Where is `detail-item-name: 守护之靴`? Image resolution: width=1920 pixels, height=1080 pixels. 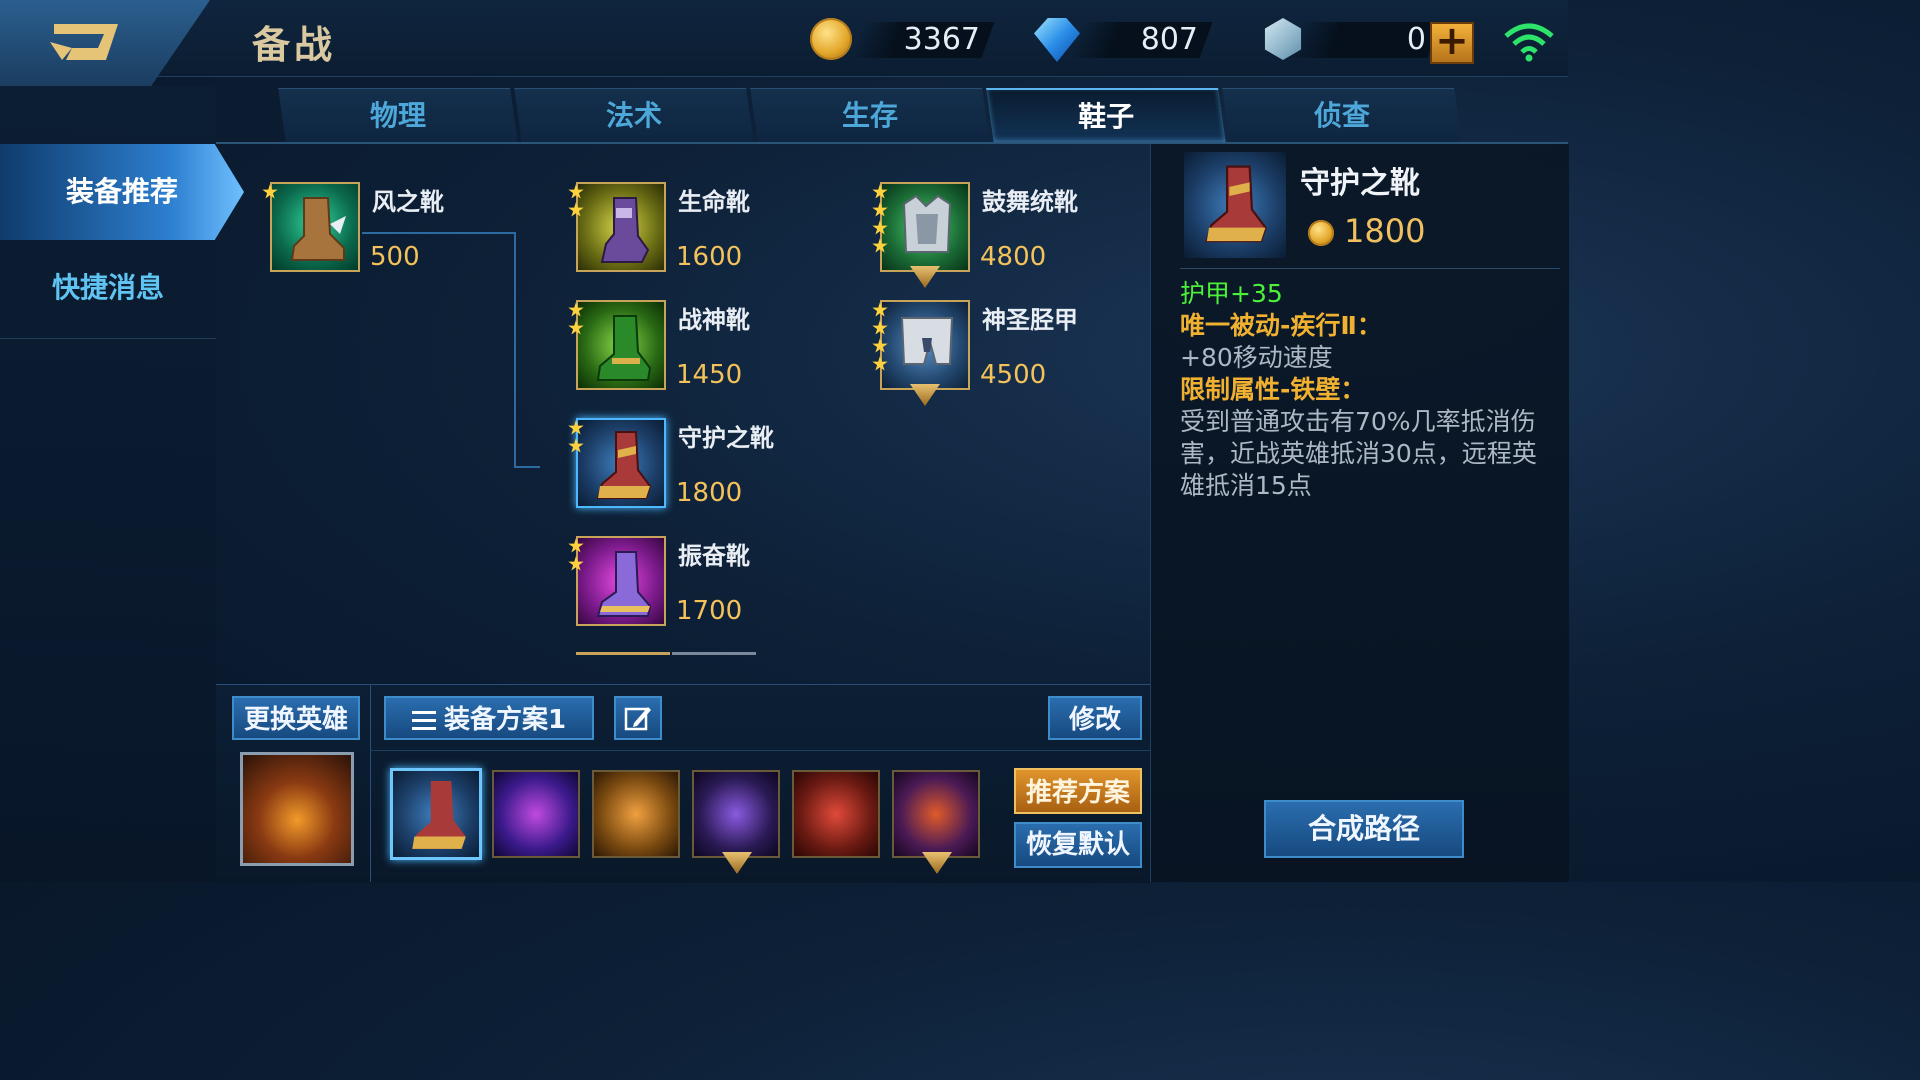
detail-item-name: 守护之靴 is located at coordinates (1360, 183).